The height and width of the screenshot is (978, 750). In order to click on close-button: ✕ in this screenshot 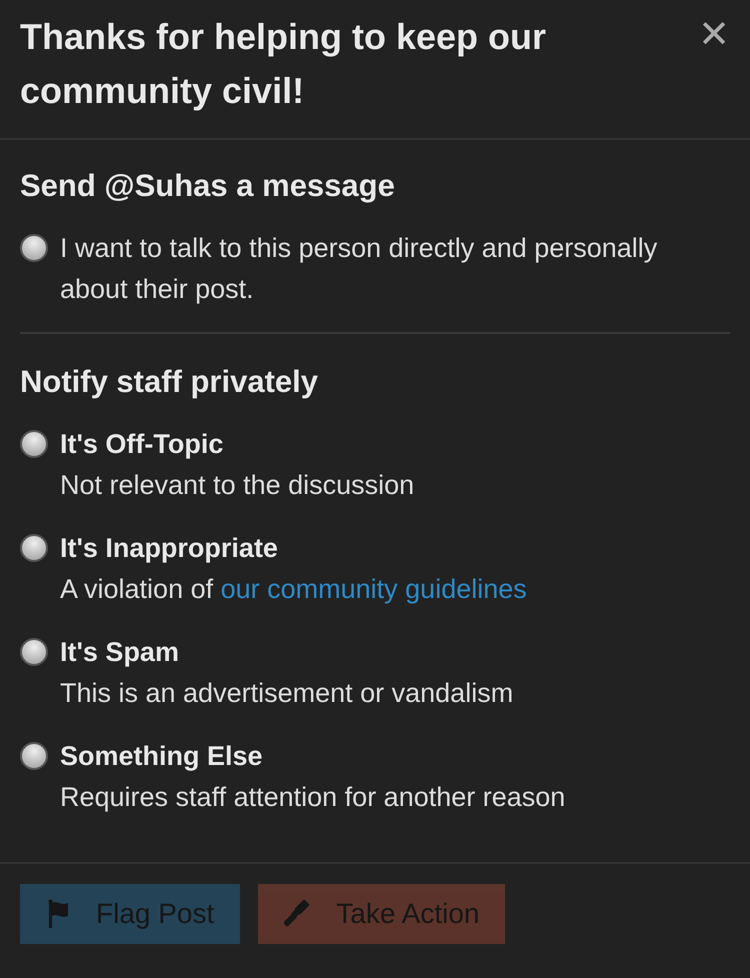, I will do `click(714, 34)`.